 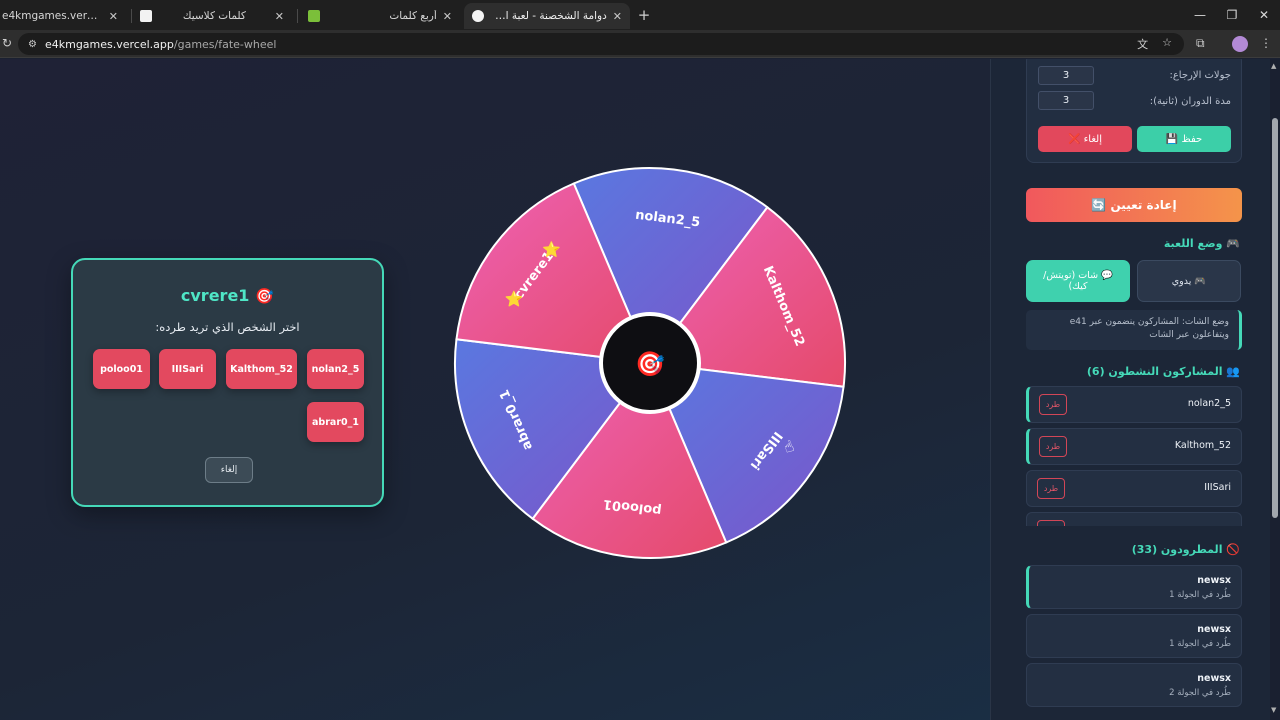 I want to click on reload-icon: ↻, so click(x=7, y=43).